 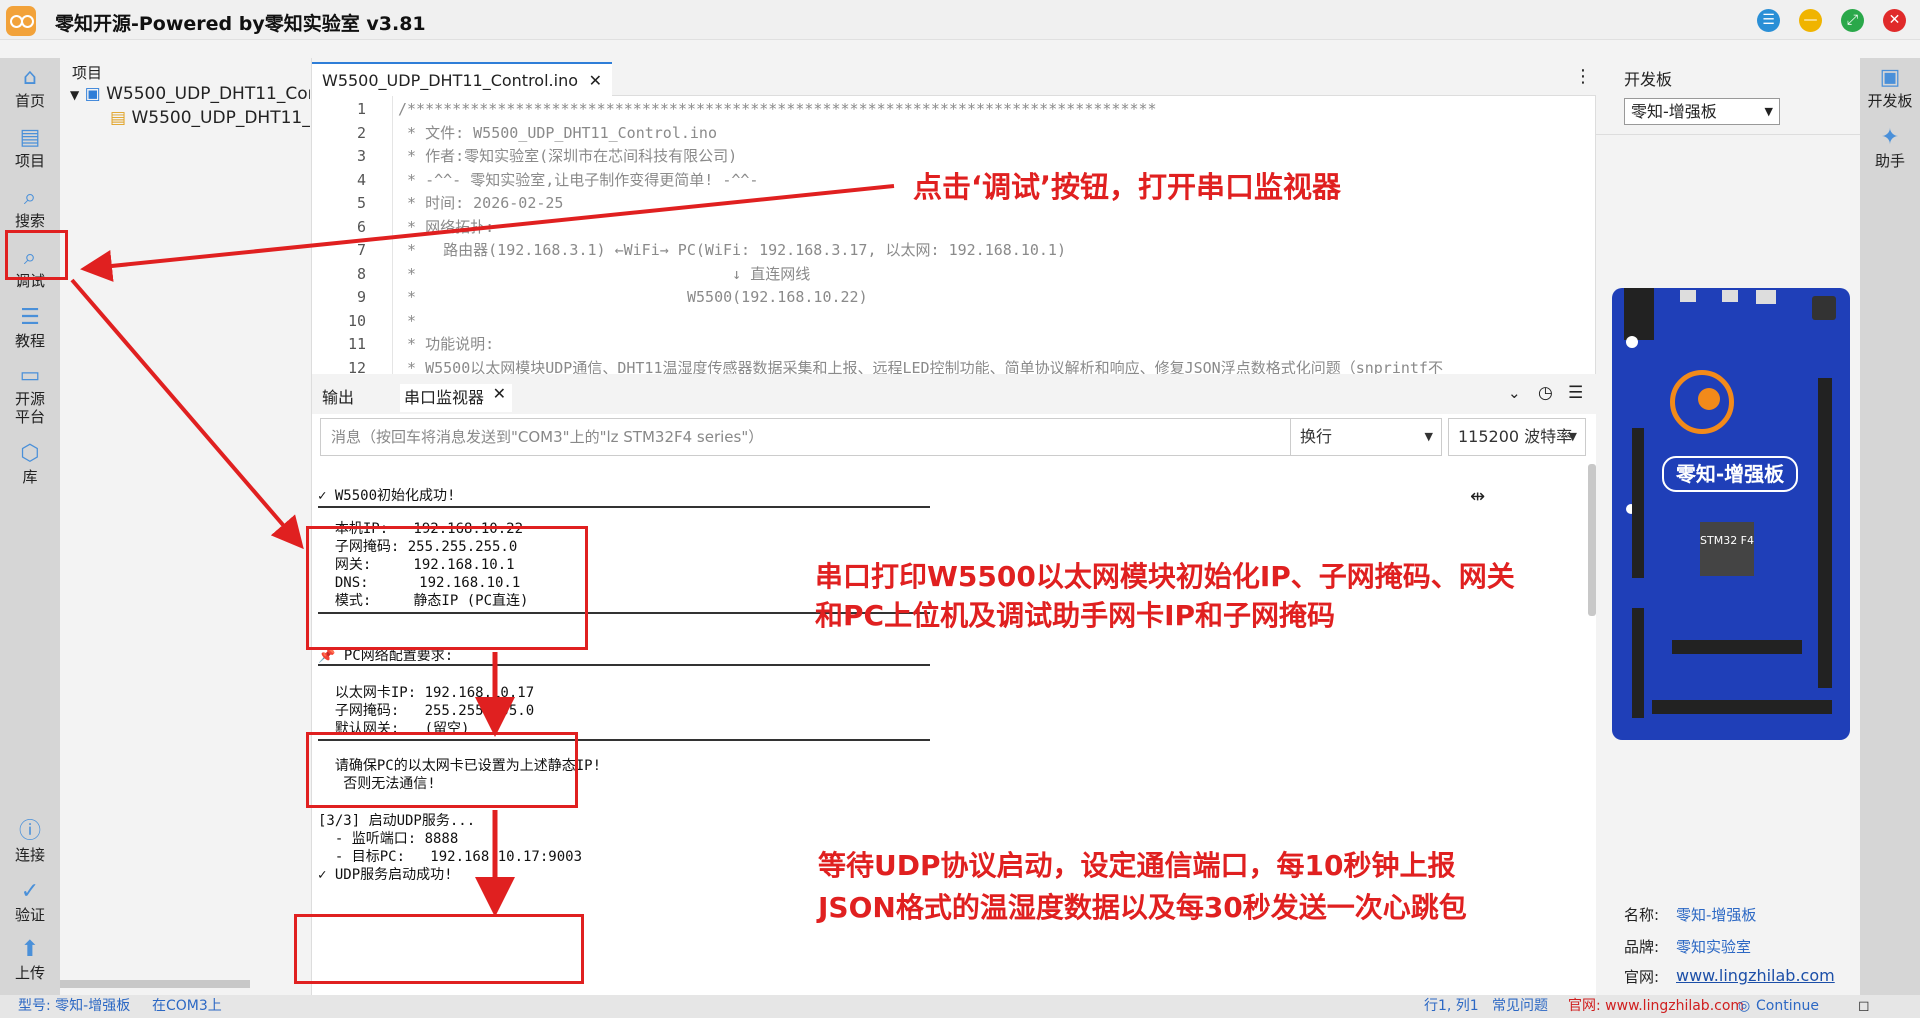 I want to click on annotation-udp-line2: JSON格式的温湿度数据以及每30秒发送一次心跳包, so click(x=1142, y=907).